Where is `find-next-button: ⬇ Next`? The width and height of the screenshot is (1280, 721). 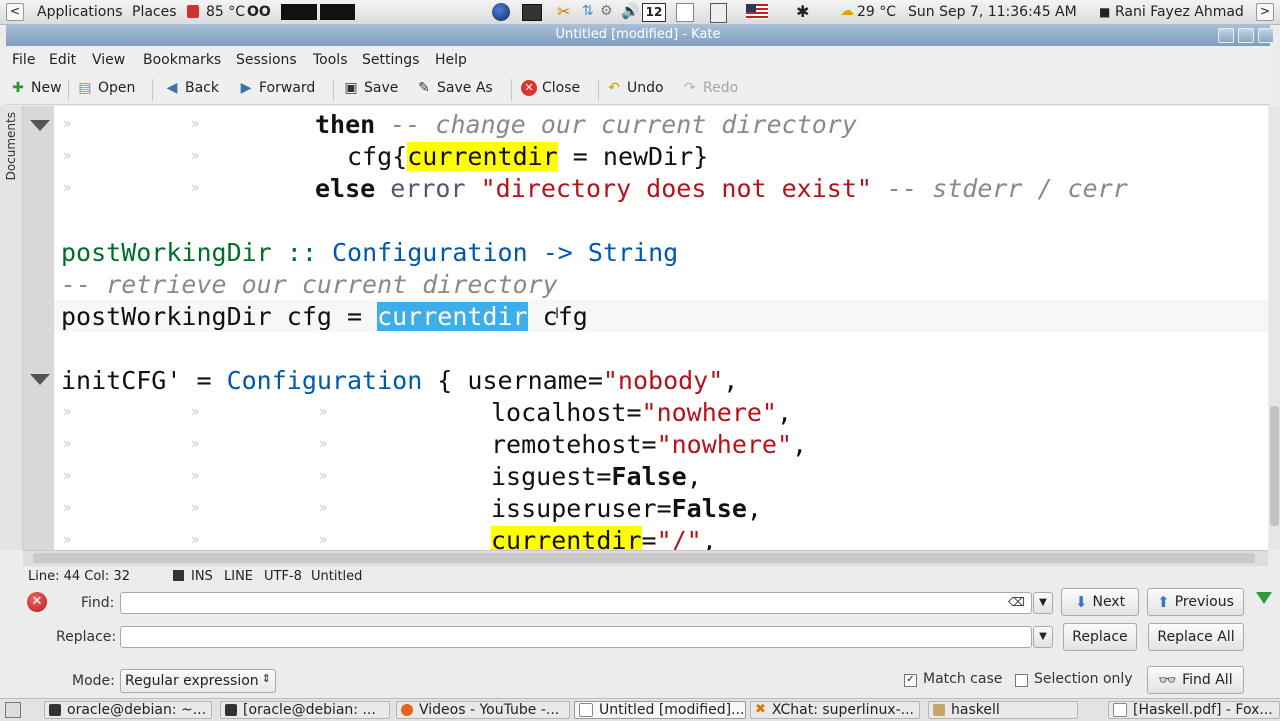 find-next-button: ⬇ Next is located at coordinates (1100, 602).